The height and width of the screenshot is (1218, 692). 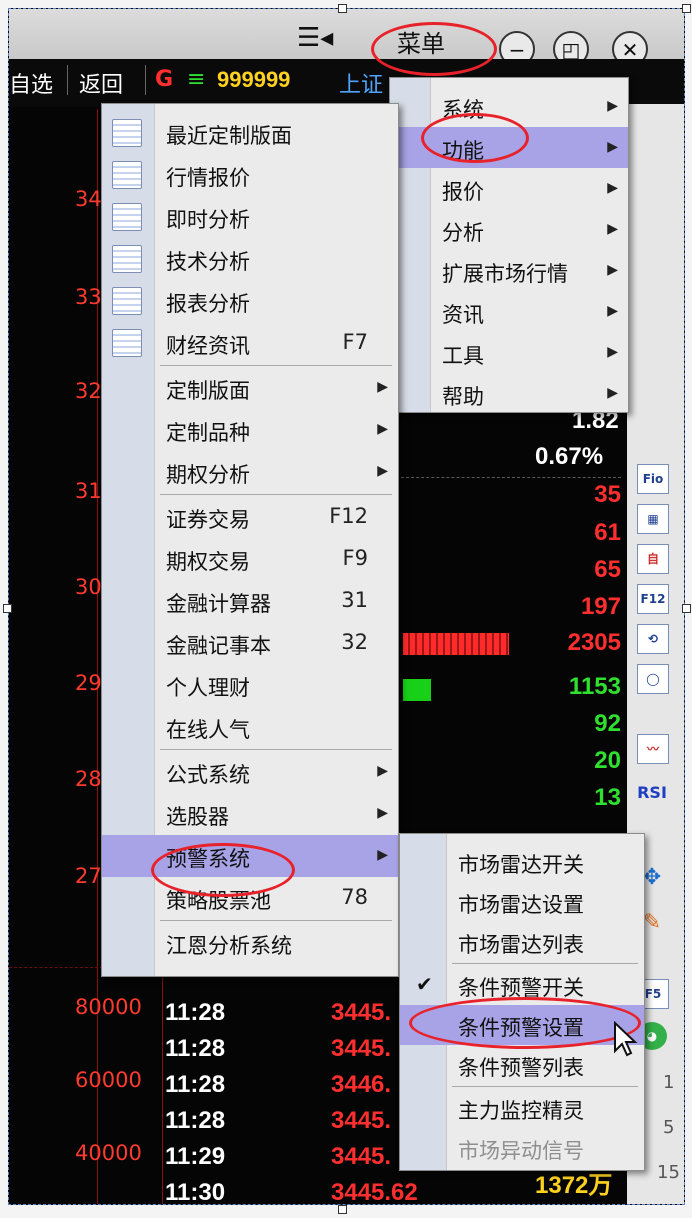 I want to click on ladder-value: 35, so click(x=607, y=494).